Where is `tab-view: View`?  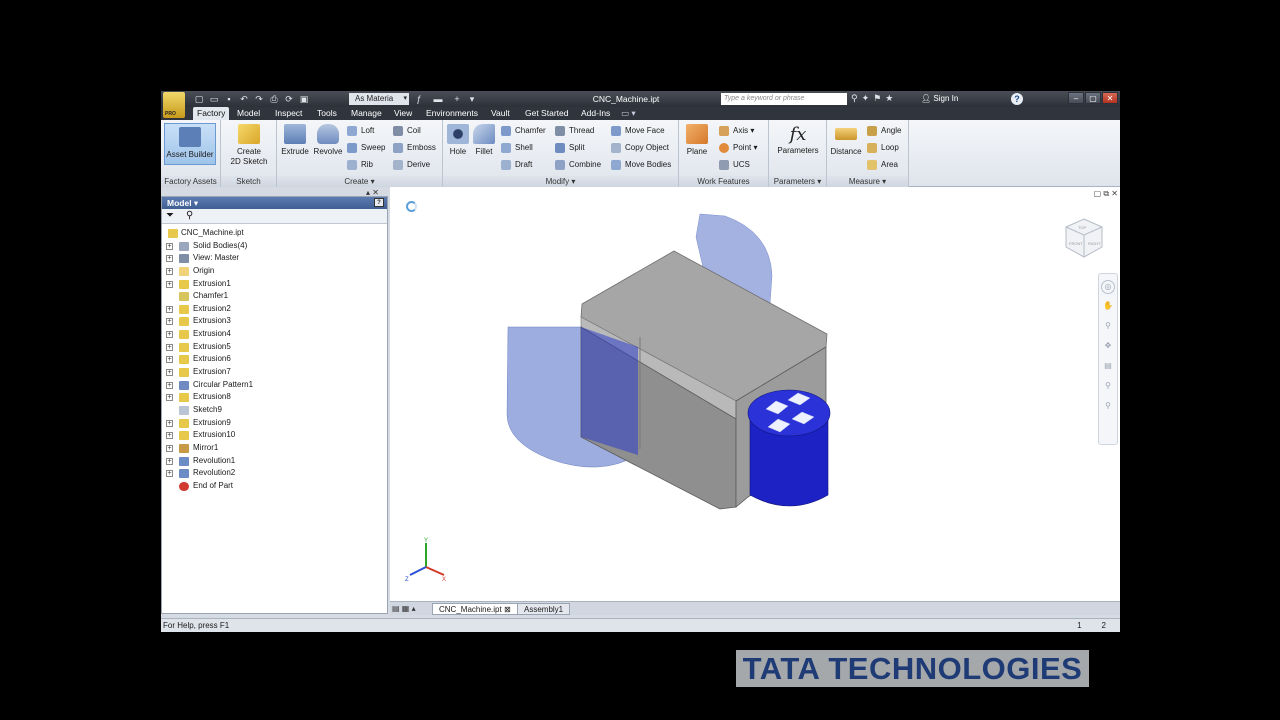 tab-view: View is located at coordinates (403, 113).